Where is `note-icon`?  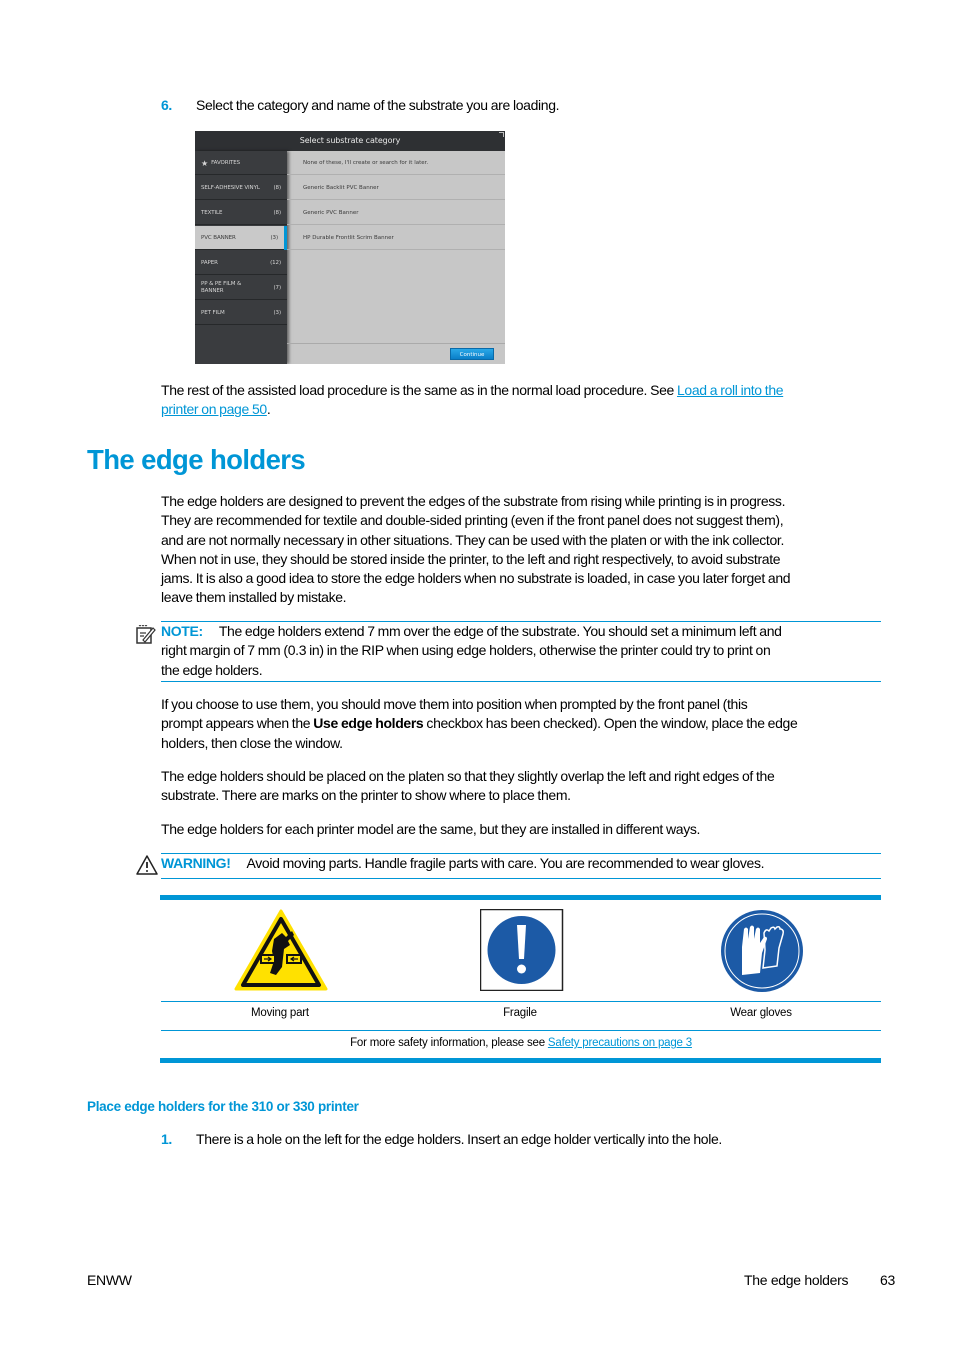
note-icon is located at coordinates (146, 634).